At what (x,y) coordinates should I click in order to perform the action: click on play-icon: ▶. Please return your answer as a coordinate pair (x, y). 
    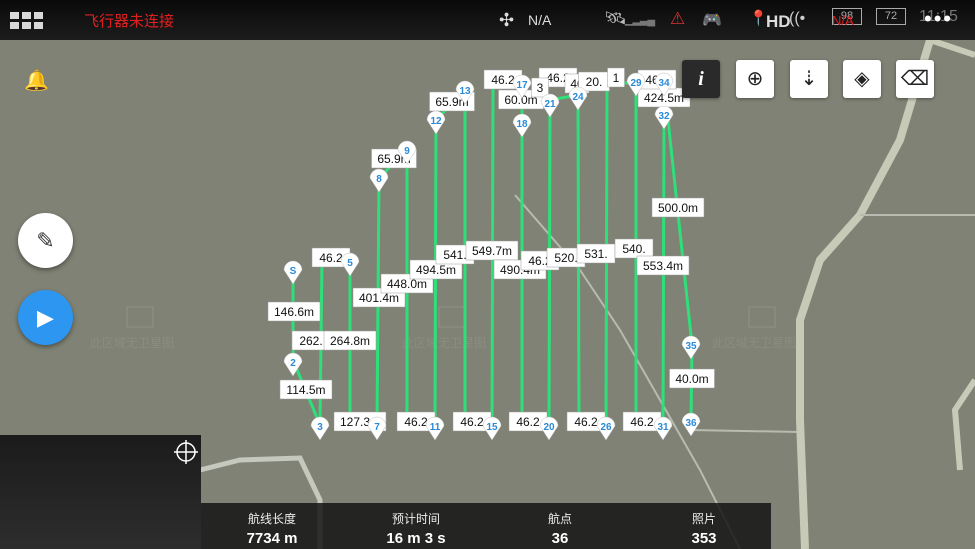
    Looking at the image, I should click on (45, 317).